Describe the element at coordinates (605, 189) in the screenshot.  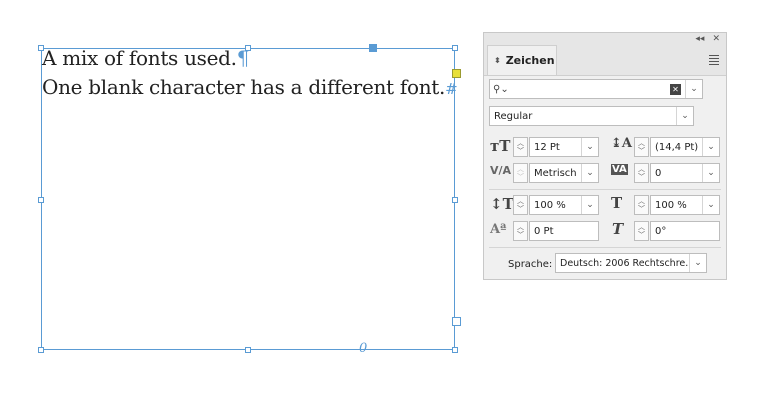
I see `panel-divider` at that location.